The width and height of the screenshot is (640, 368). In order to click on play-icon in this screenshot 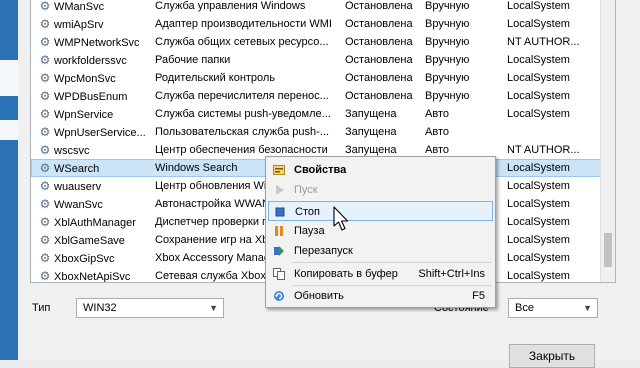, I will do `click(280, 190)`.